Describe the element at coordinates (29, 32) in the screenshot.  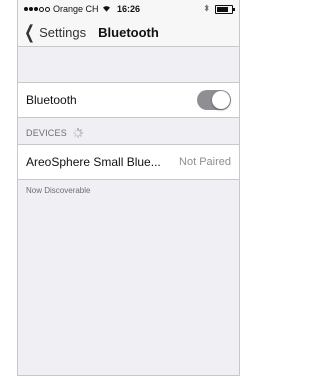
I see `chevron-left-icon: ❮` at that location.